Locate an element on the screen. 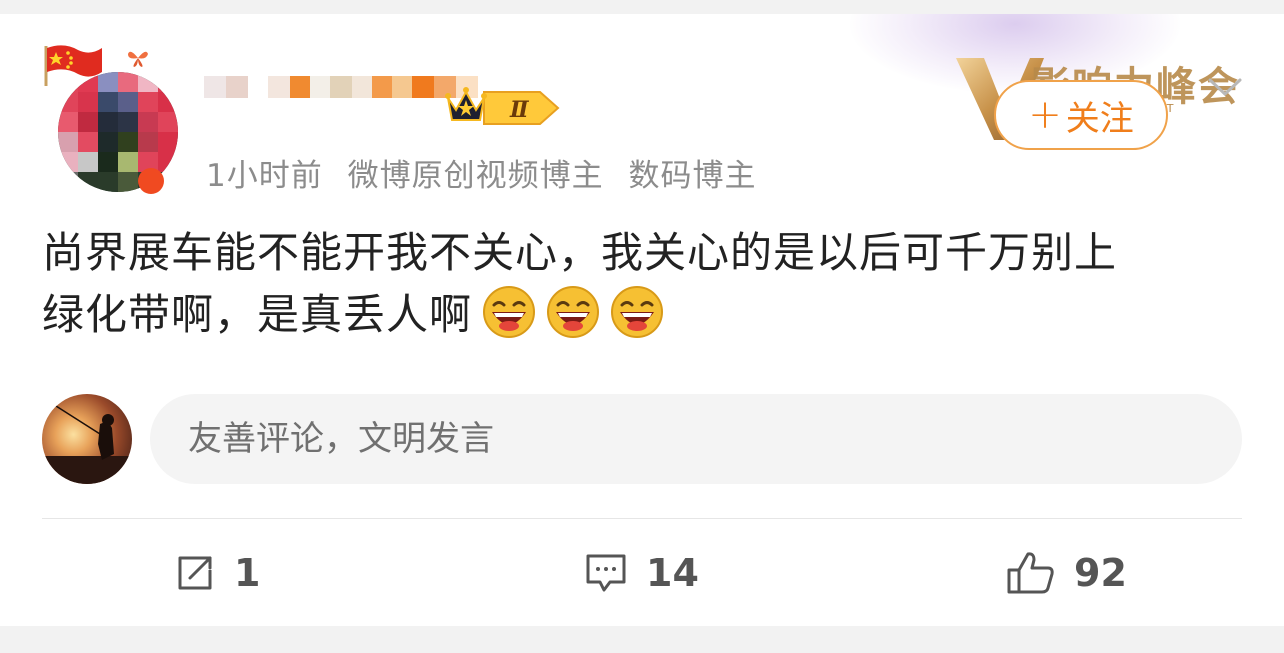 The width and height of the screenshot is (1284, 653). like-button: 92 is located at coordinates (1066, 573).